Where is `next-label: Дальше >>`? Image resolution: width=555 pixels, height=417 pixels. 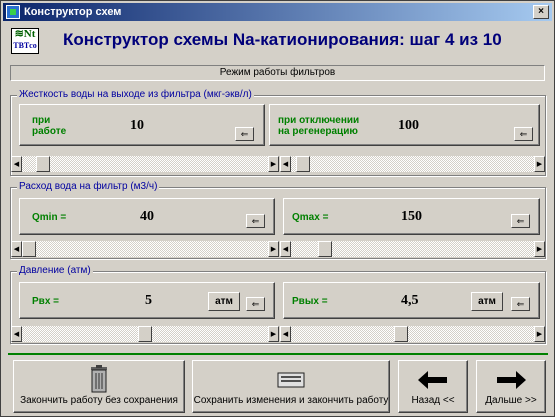 next-label: Дальше >> is located at coordinates (511, 400).